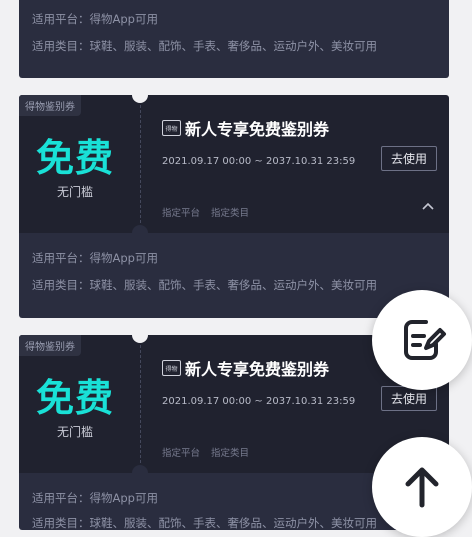  Describe the element at coordinates (428, 206) in the screenshot. I see `chevron-up-icon` at that location.